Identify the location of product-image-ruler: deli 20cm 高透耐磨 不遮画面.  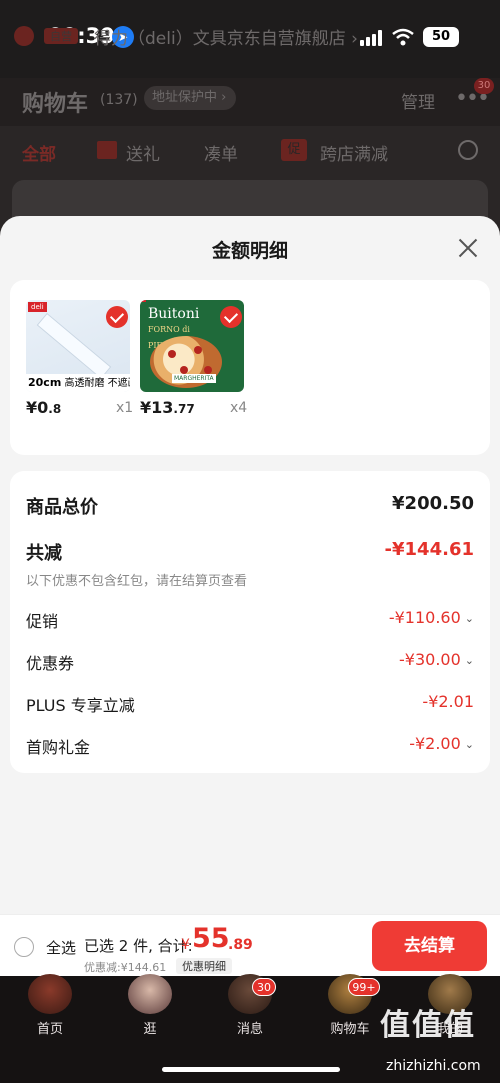
(78, 346).